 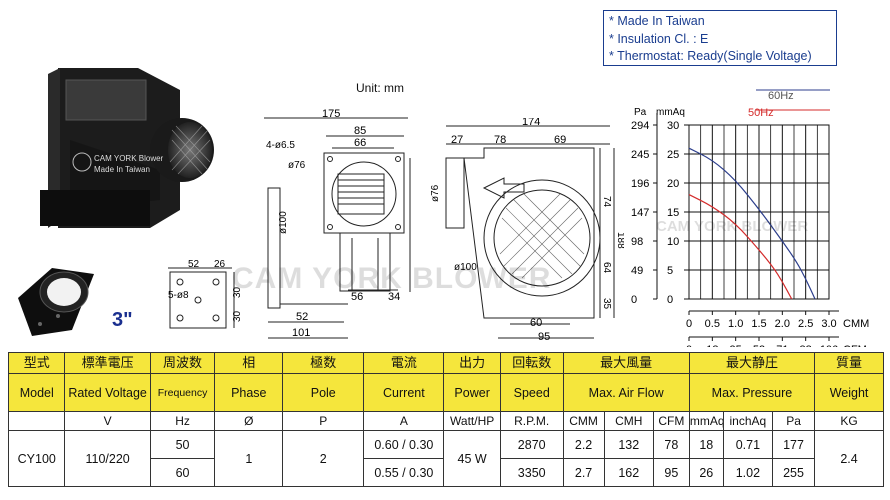 What do you see at coordinates (249, 458) in the screenshot?
I see `cell-phase: 1` at bounding box center [249, 458].